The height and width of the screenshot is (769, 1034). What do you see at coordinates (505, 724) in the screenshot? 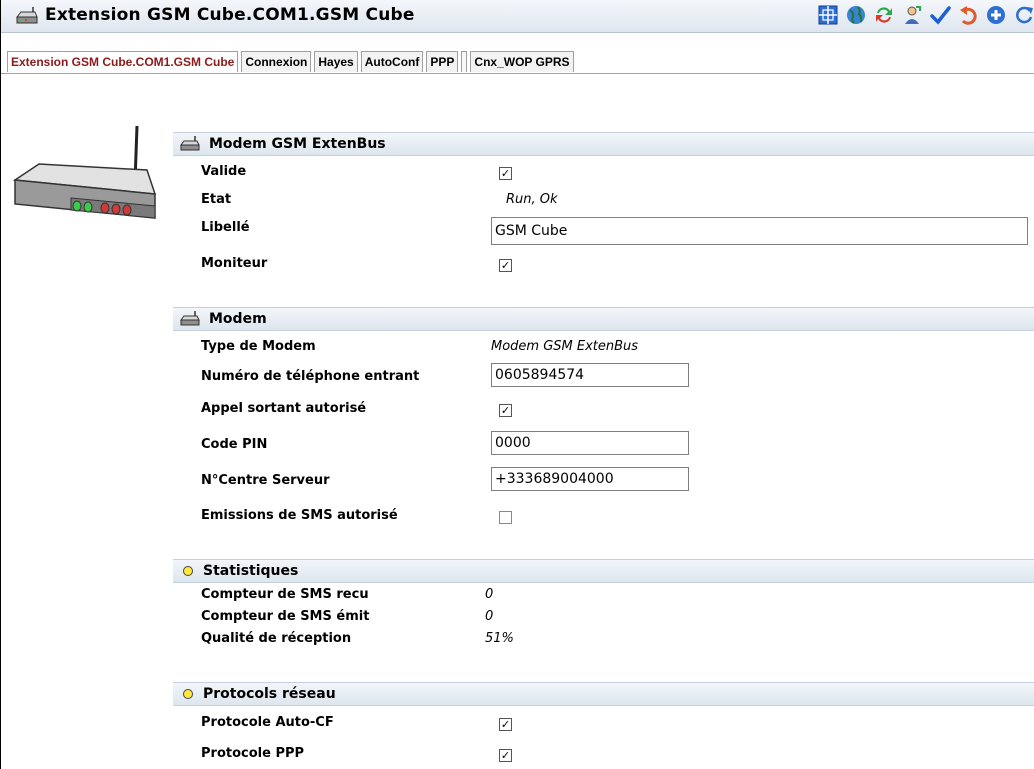
I see `autocf-checkbox: ✓` at bounding box center [505, 724].